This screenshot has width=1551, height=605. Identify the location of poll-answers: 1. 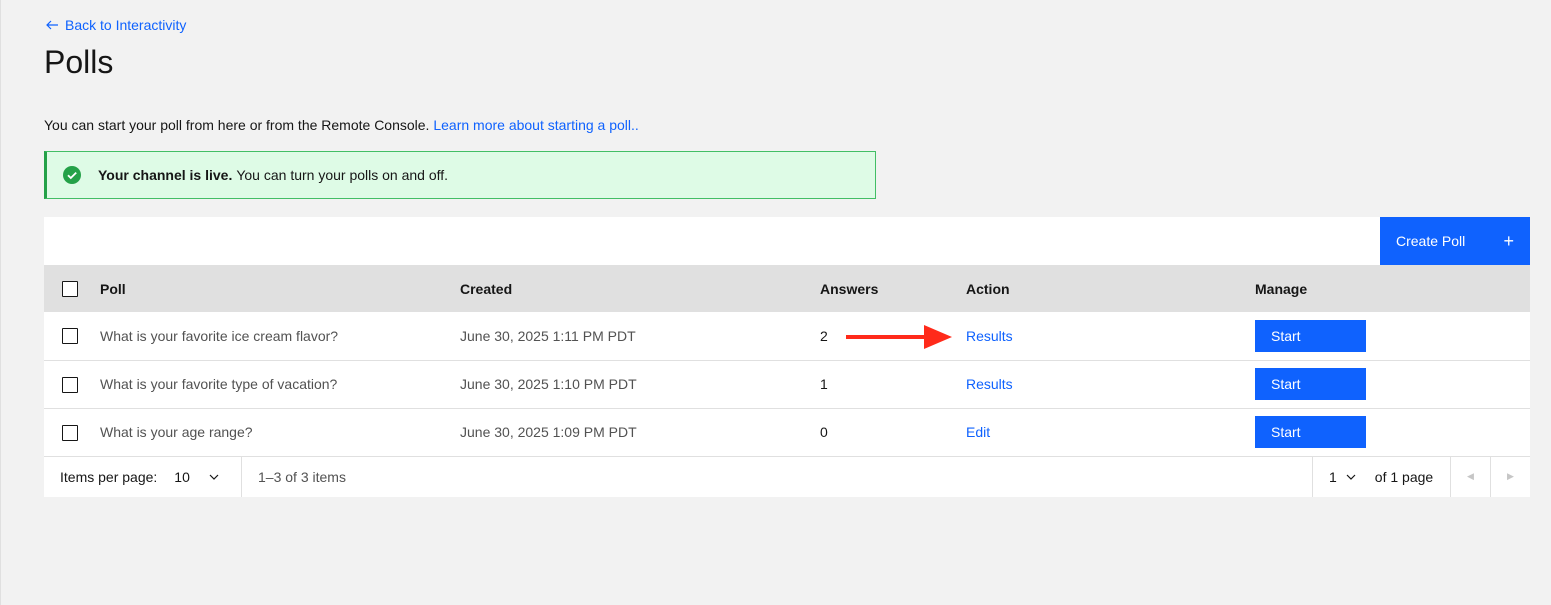
(824, 384).